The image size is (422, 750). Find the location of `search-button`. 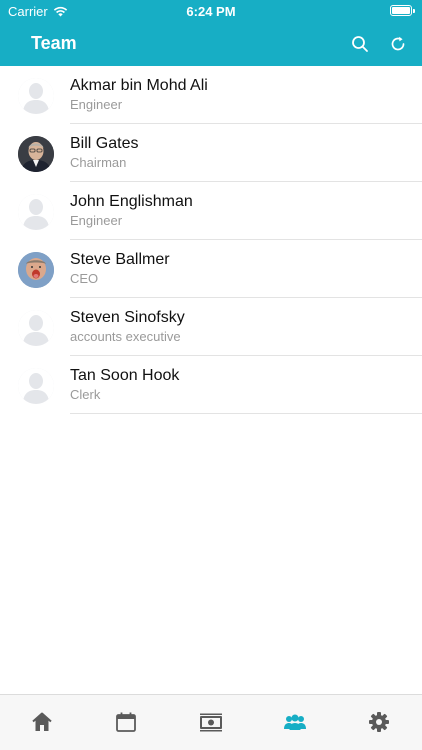

search-button is located at coordinates (360, 44).